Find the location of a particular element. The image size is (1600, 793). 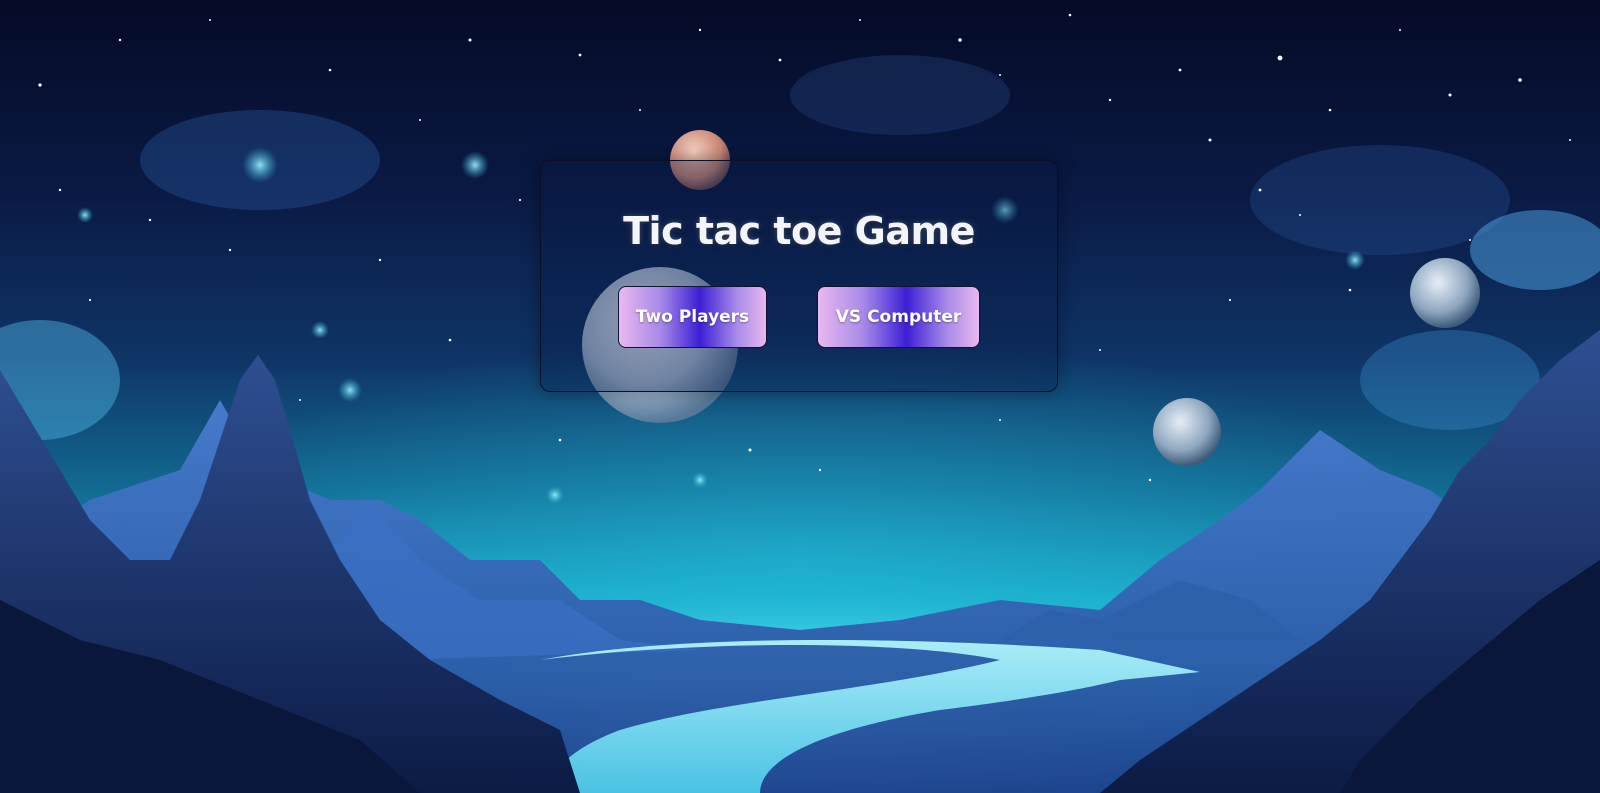

page-title: Tic tac toe Game is located at coordinates (799, 231).